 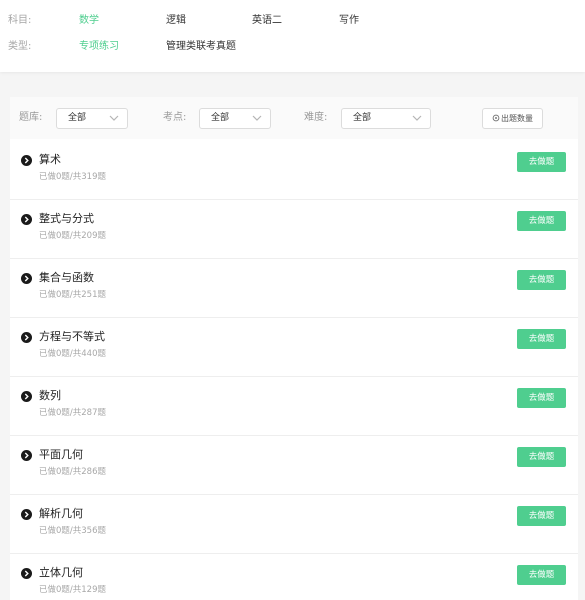 I want to click on point-select-value: 全部, so click(x=220, y=118).